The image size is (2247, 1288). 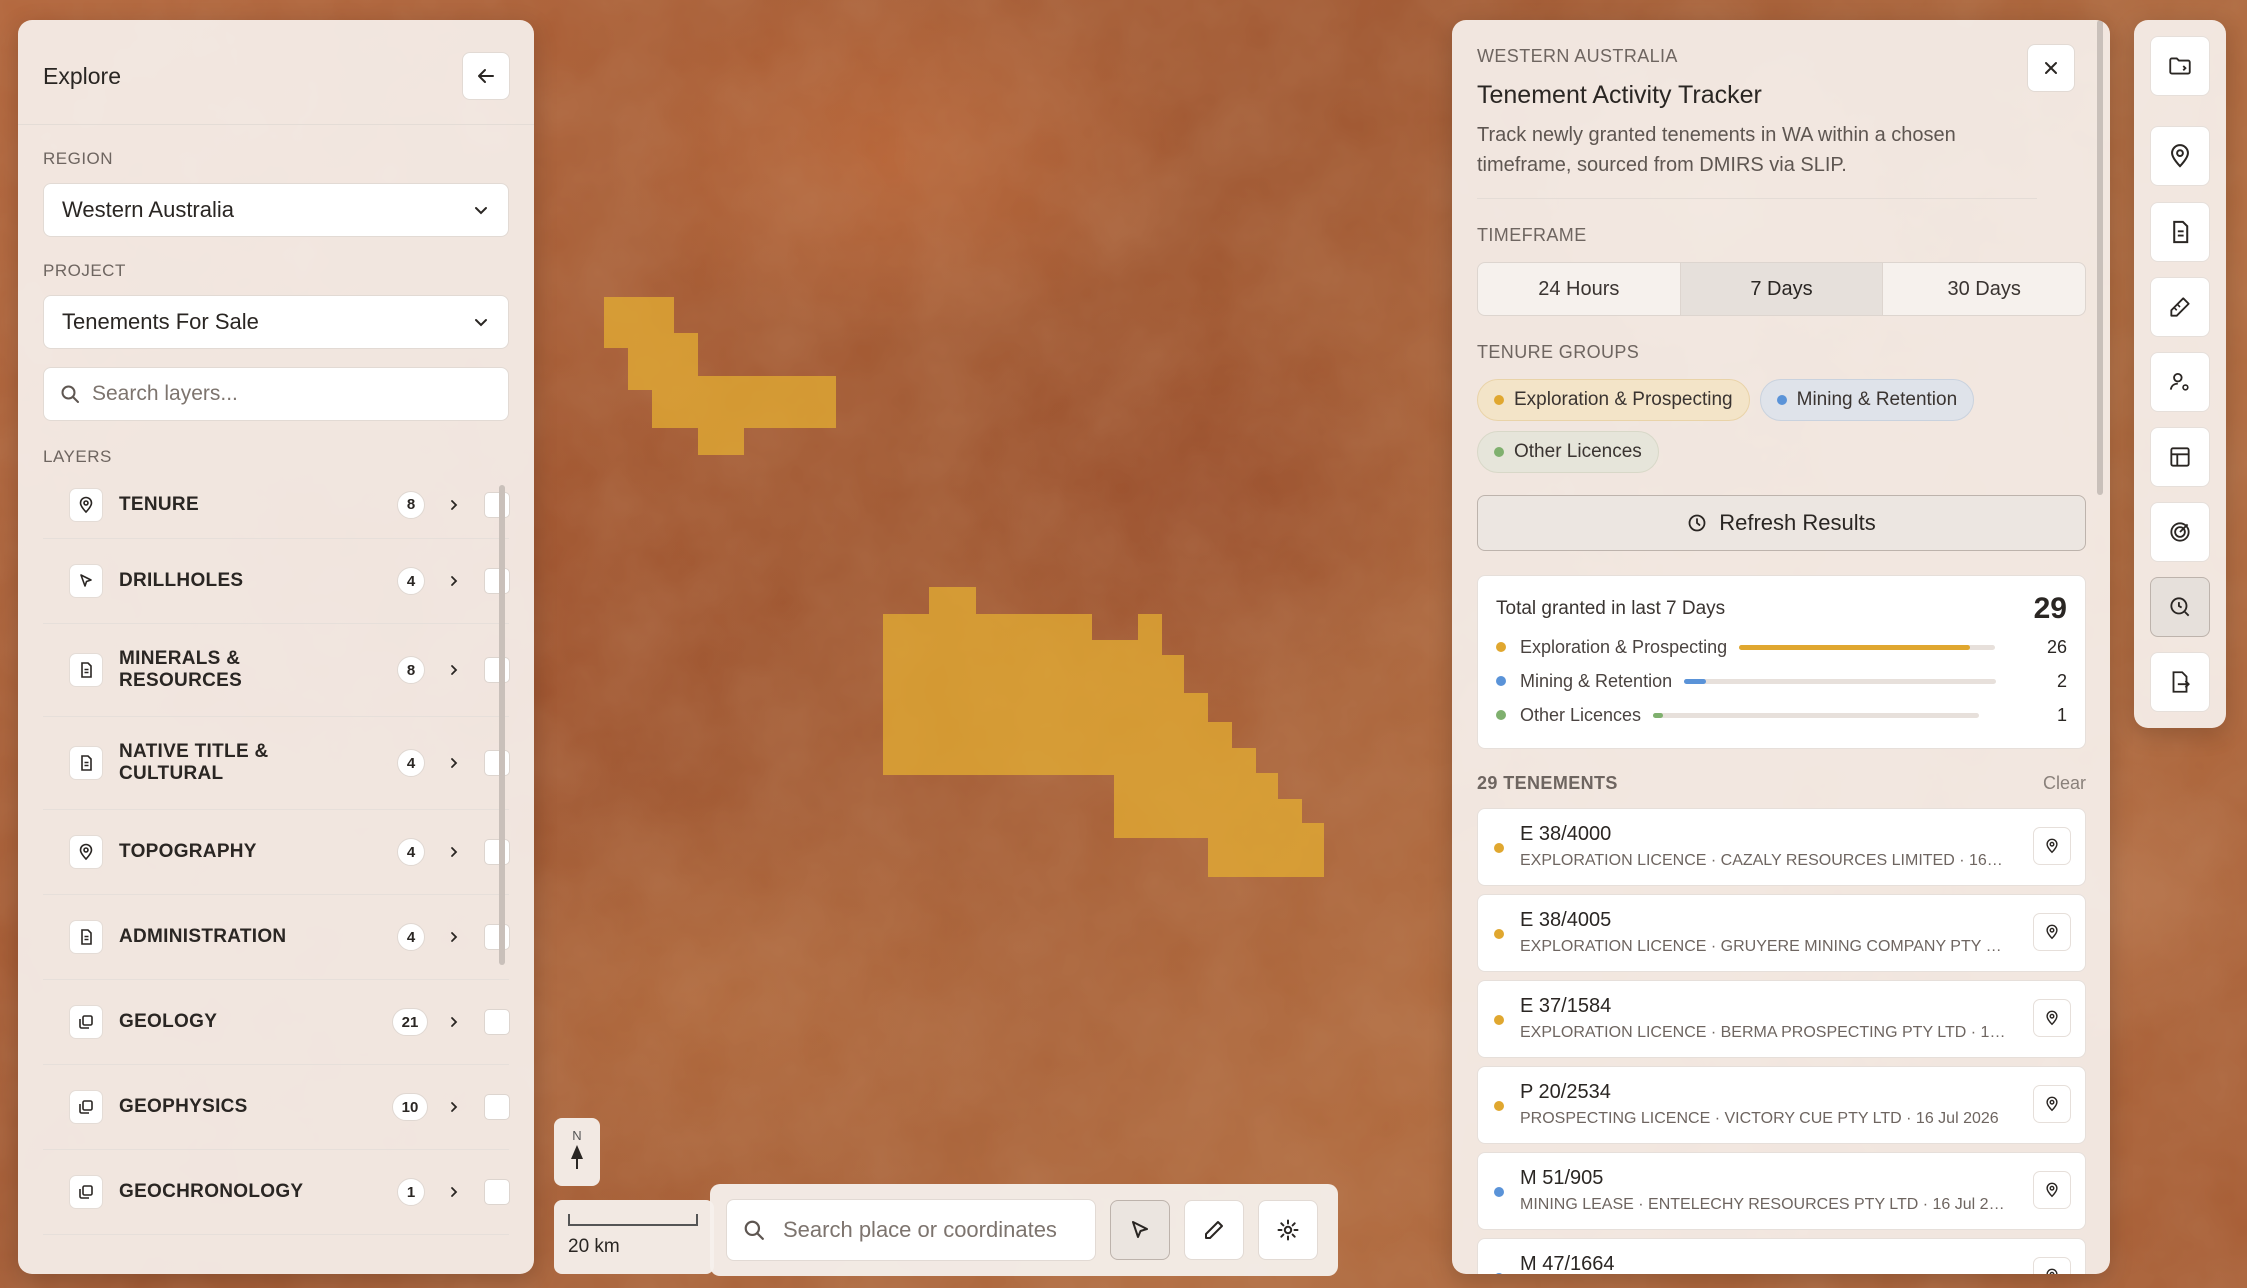 What do you see at coordinates (1781, 1256) in the screenshot?
I see `tenement-item: M 47/1664` at bounding box center [1781, 1256].